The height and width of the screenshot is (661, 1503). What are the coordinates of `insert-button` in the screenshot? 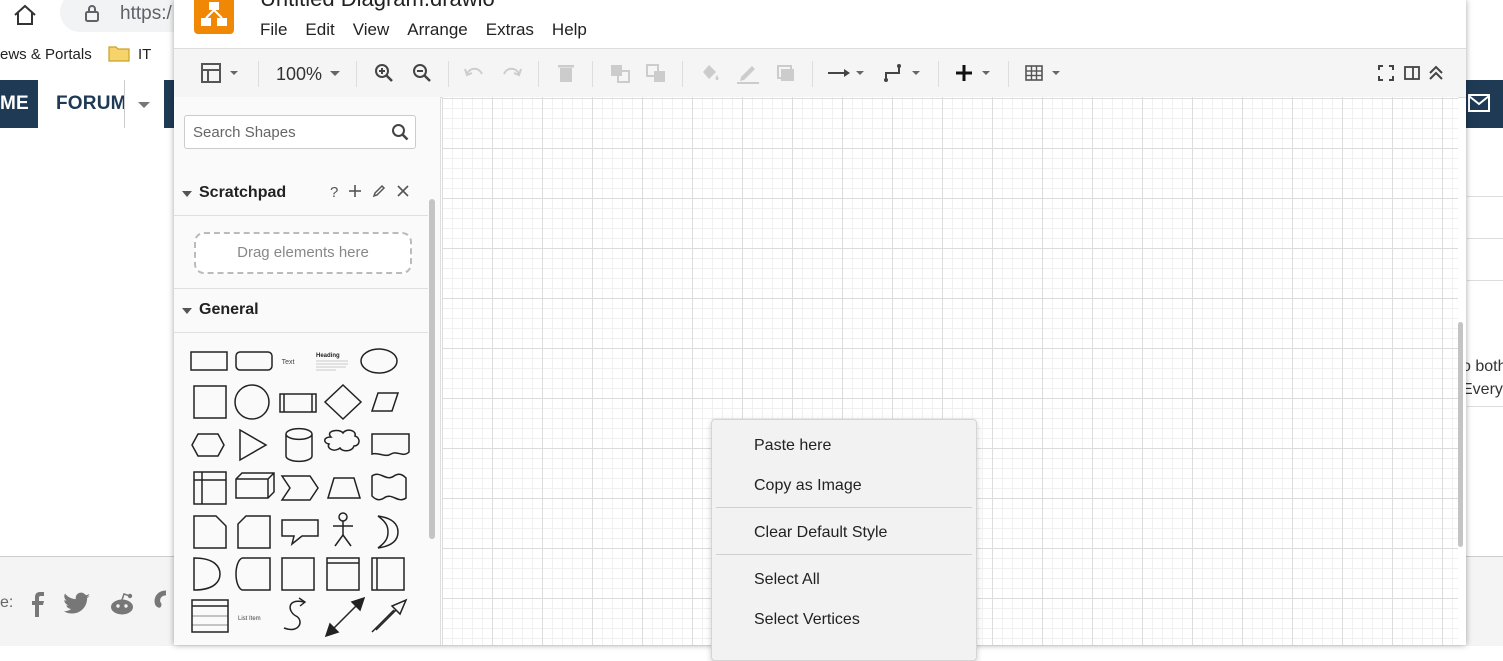 It's located at (973, 73).